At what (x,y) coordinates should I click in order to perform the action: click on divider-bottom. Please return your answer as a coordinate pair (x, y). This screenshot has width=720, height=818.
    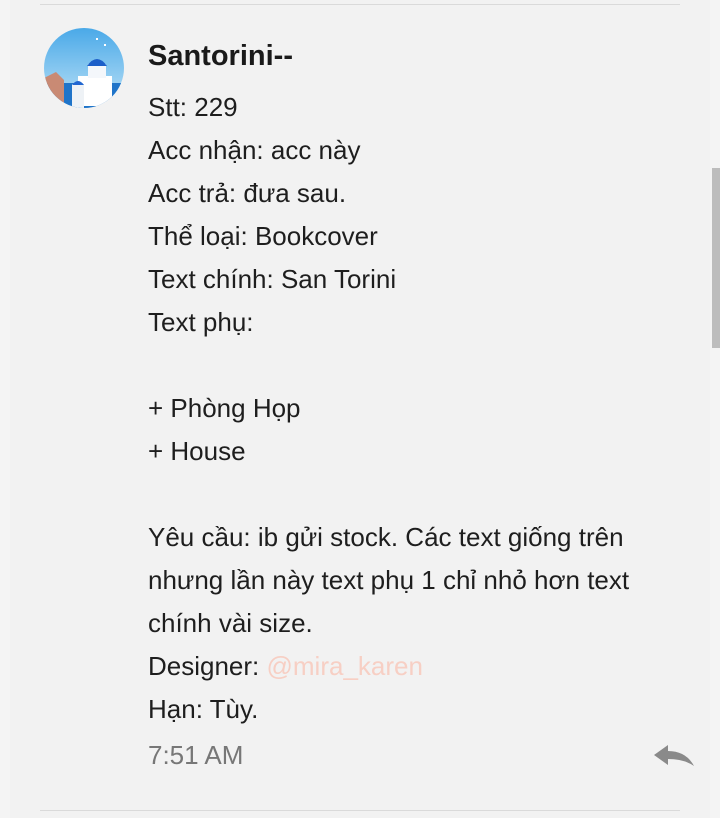
    Looking at the image, I should click on (360, 810).